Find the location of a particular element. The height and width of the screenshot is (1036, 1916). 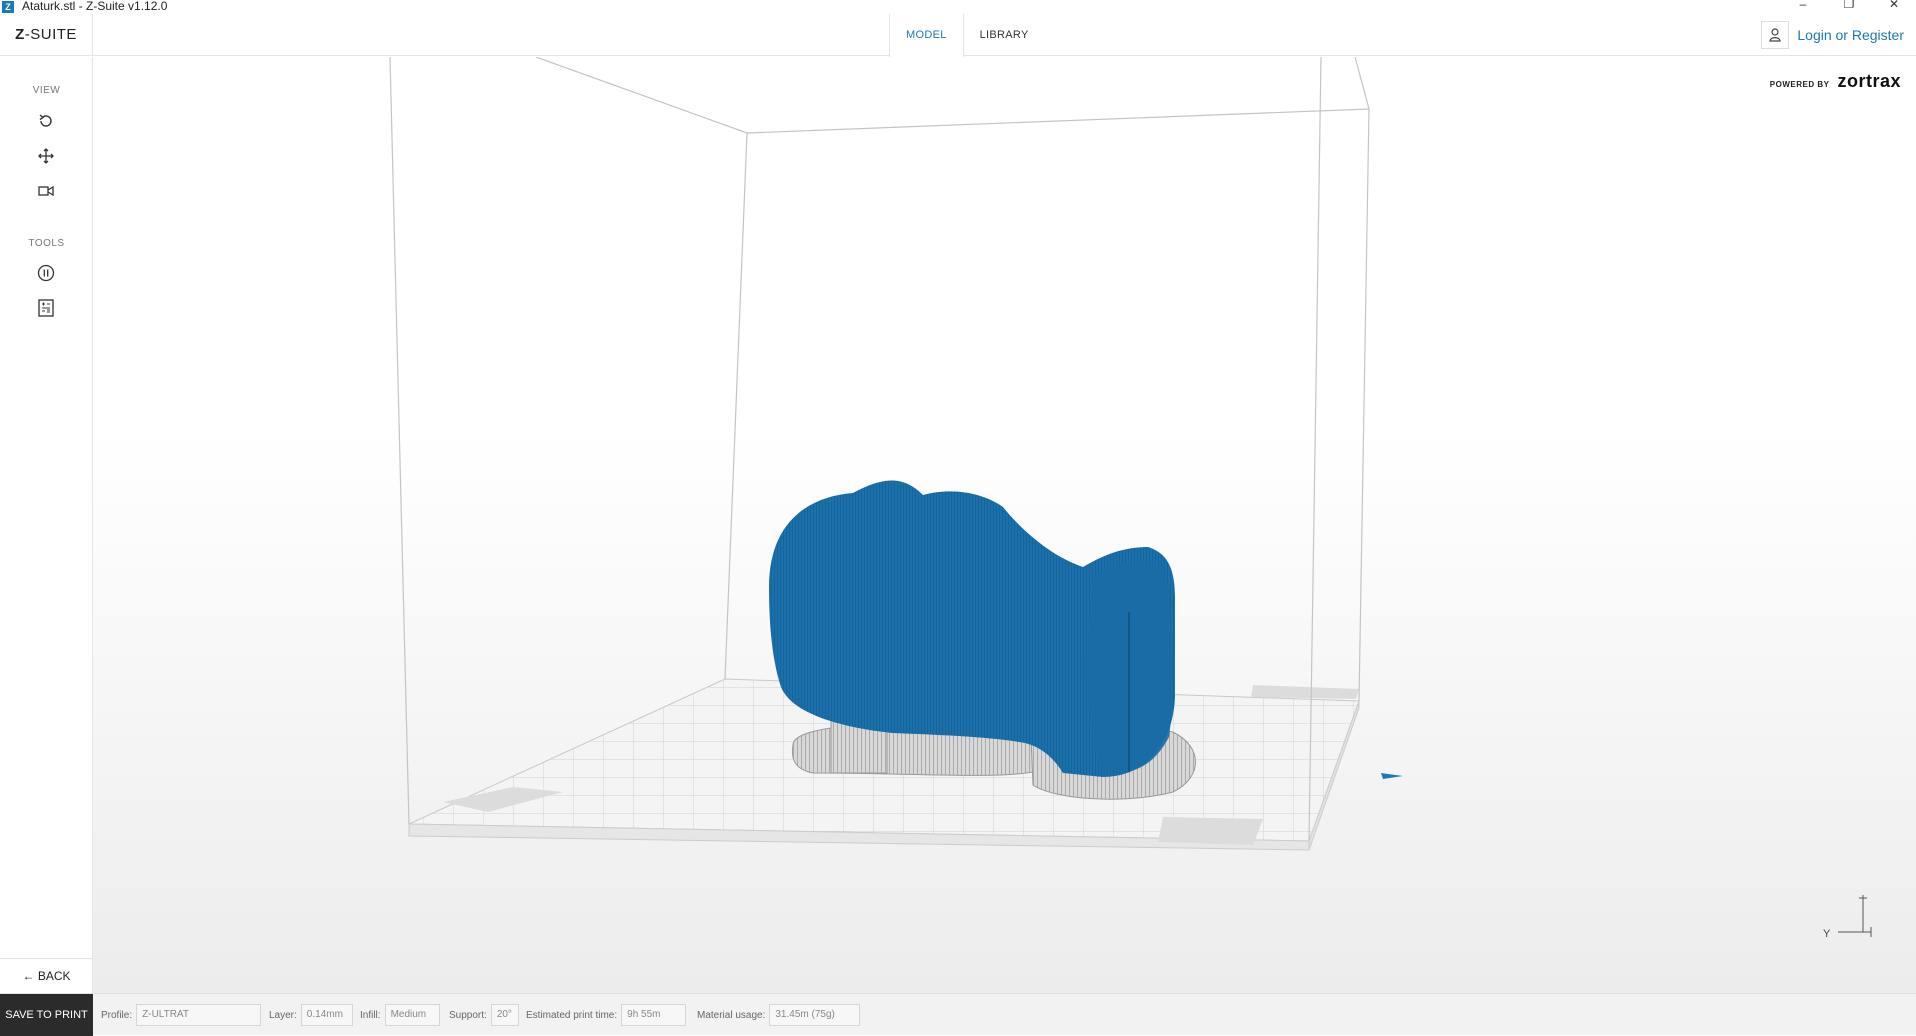

rotate-icon is located at coordinates (46, 121).